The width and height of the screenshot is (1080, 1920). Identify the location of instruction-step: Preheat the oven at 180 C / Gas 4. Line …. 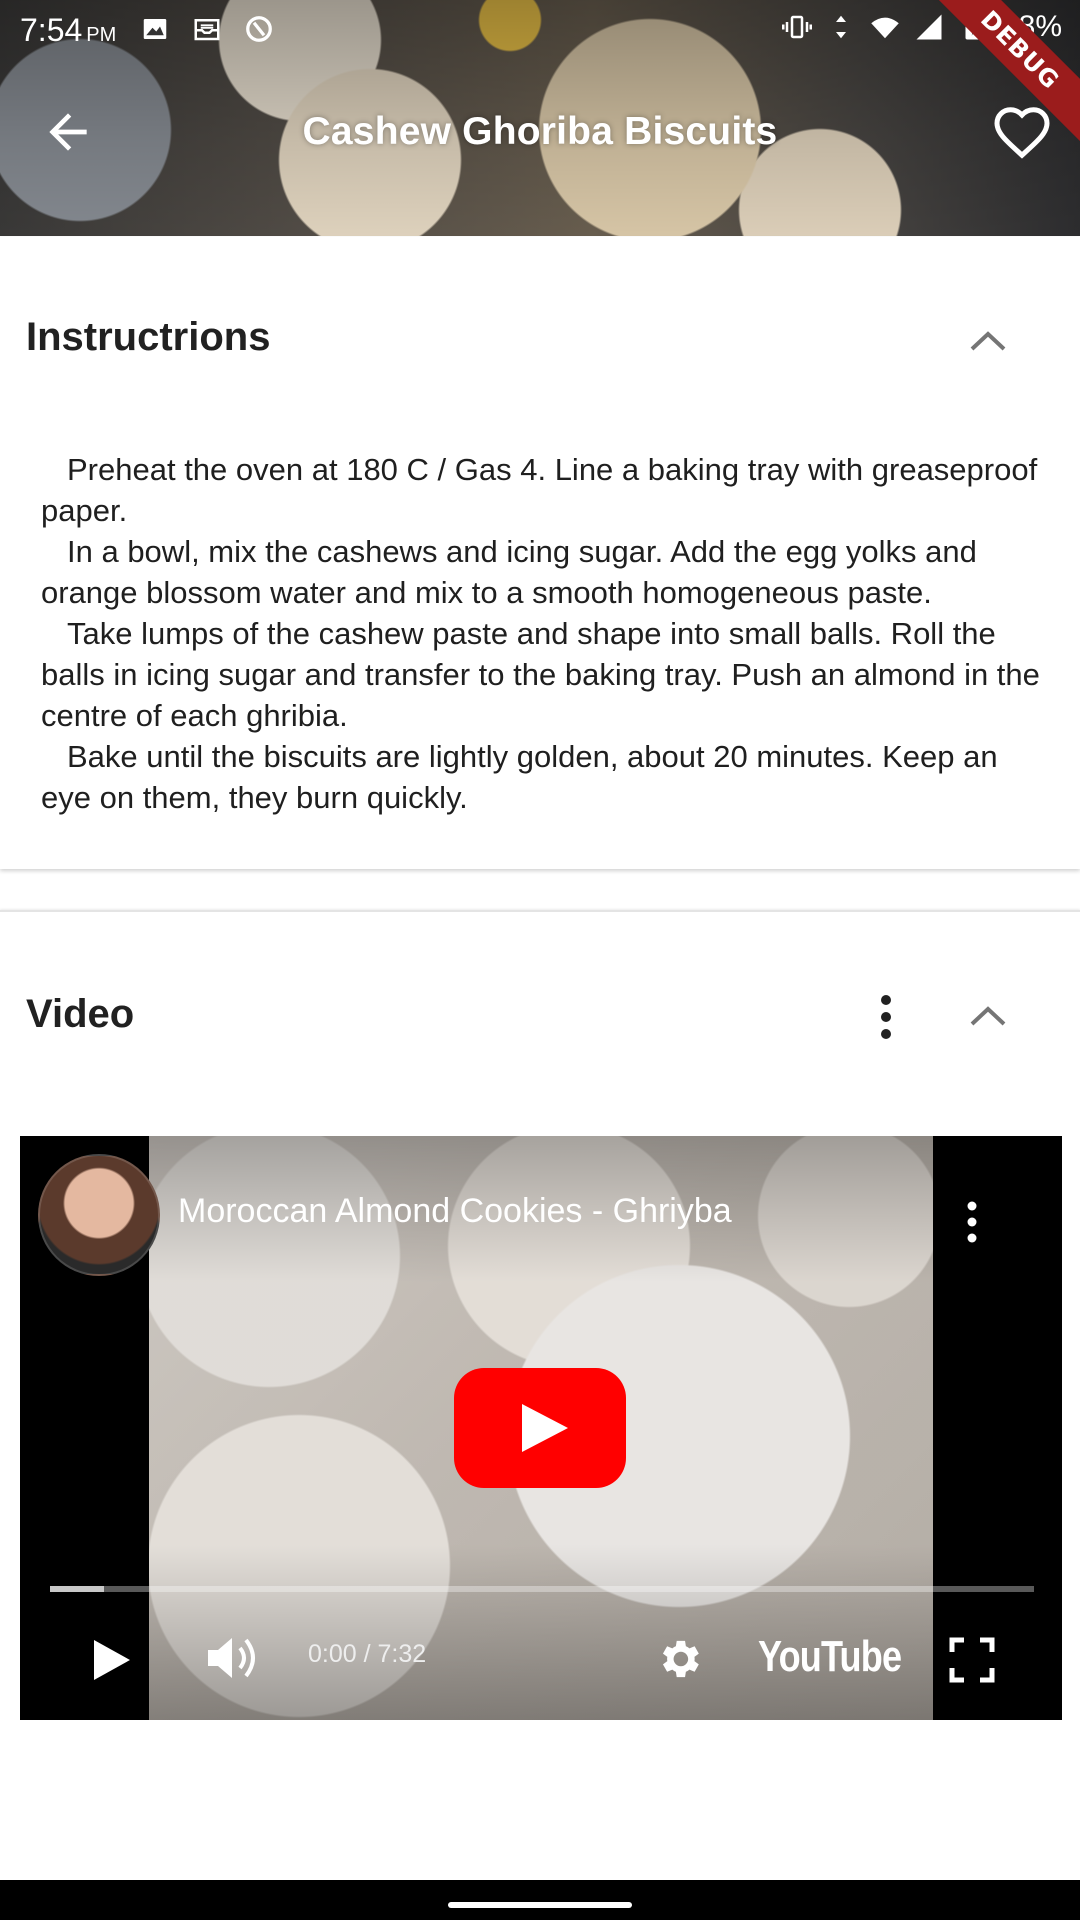
(539, 490).